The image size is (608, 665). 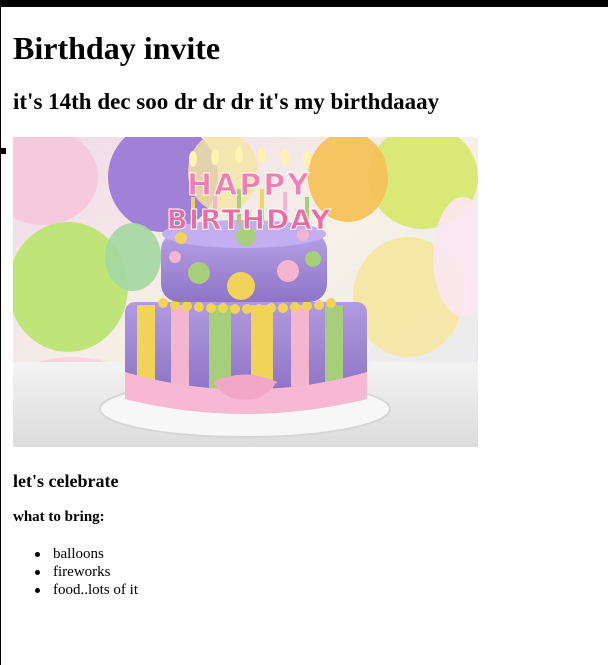 I want to click on bring-list: balloons fireworks food..lots of it, so click(x=308, y=572).